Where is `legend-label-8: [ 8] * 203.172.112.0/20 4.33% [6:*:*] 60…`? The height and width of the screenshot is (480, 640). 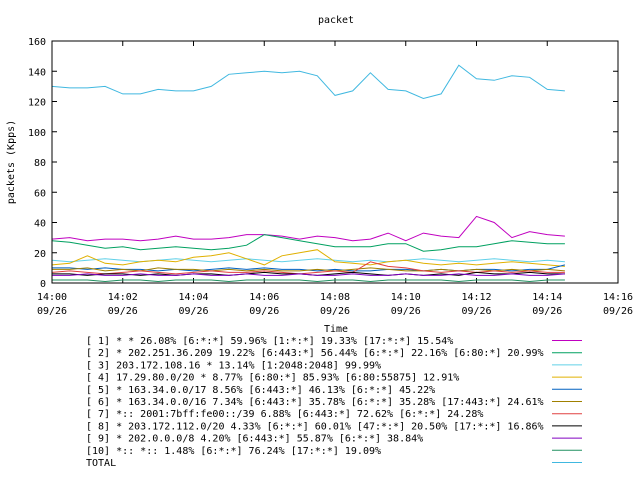 legend-label-8: [ 8] * 203.172.112.0/20 4.33% [6:*:*] 60… is located at coordinates (315, 426).